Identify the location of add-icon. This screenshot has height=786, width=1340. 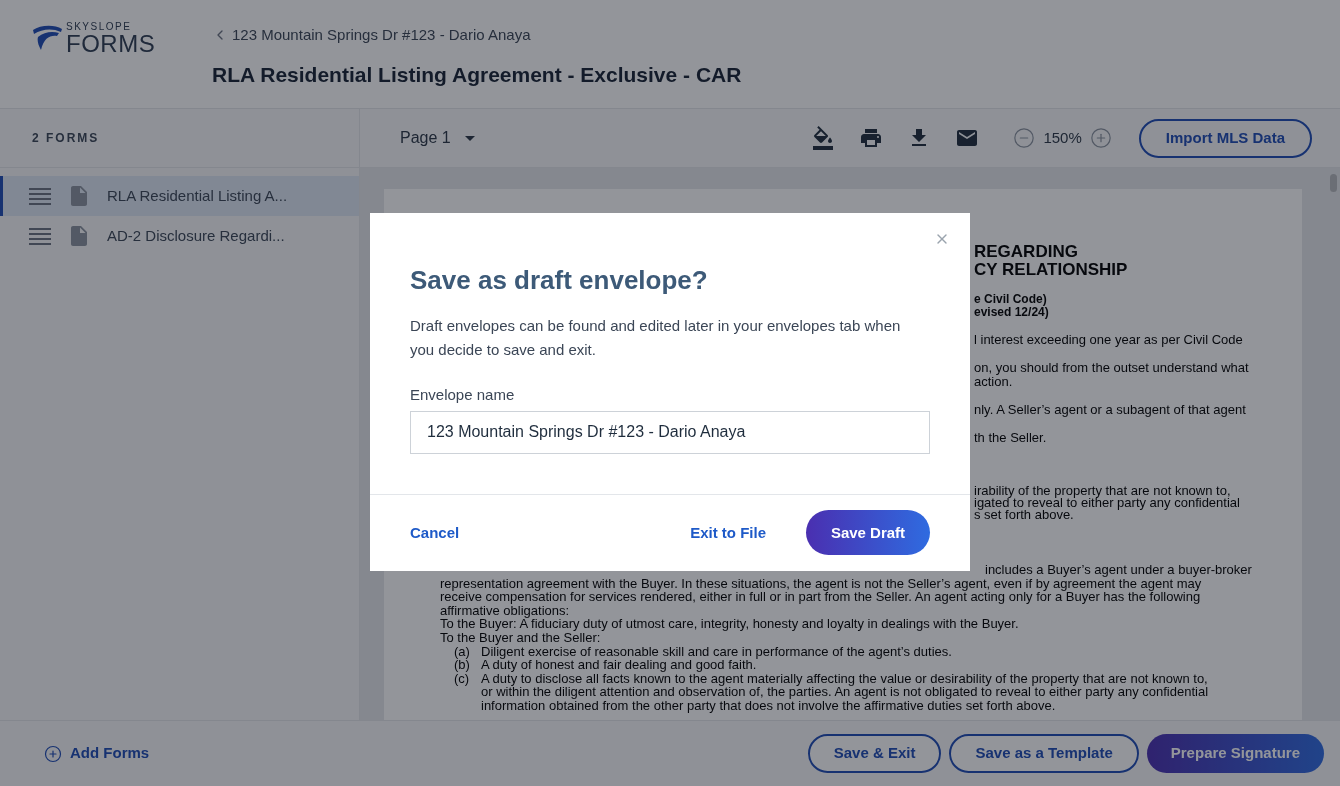
(53, 753).